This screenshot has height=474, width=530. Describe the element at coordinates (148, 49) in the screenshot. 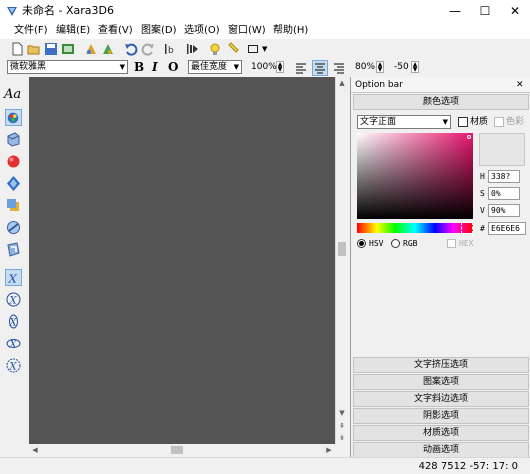

I see `redo-icon` at that location.